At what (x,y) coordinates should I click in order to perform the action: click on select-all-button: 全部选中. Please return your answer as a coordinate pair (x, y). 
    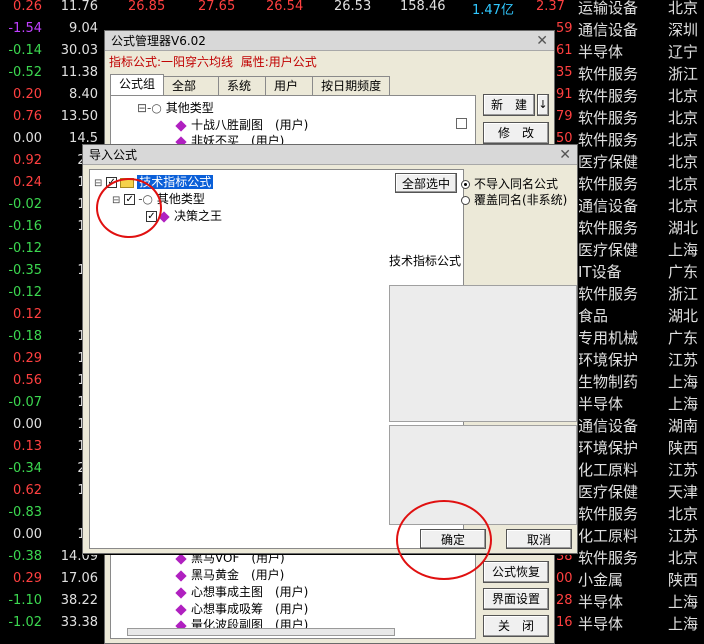
    Looking at the image, I should click on (426, 183).